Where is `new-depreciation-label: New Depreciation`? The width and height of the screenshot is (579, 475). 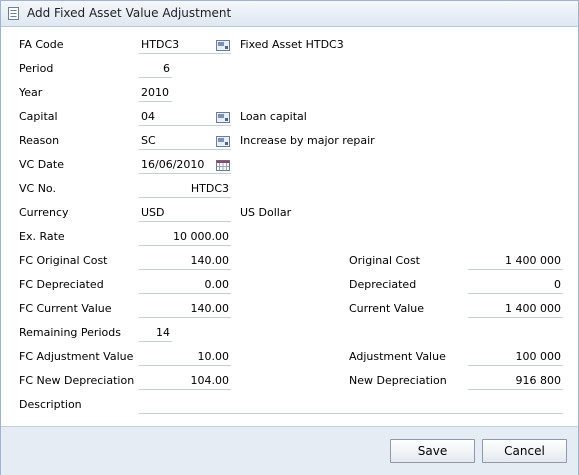
new-depreciation-label: New Depreciation is located at coordinates (398, 380).